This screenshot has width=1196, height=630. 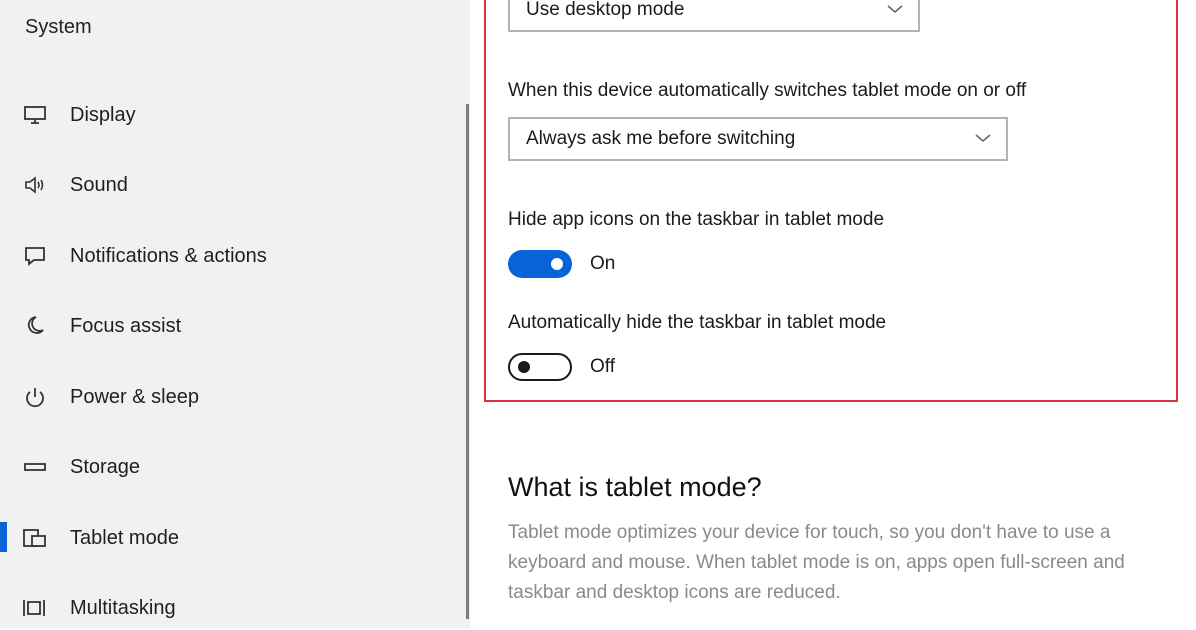 What do you see at coordinates (99, 184) in the screenshot?
I see `sidebar-item-label: Sound` at bounding box center [99, 184].